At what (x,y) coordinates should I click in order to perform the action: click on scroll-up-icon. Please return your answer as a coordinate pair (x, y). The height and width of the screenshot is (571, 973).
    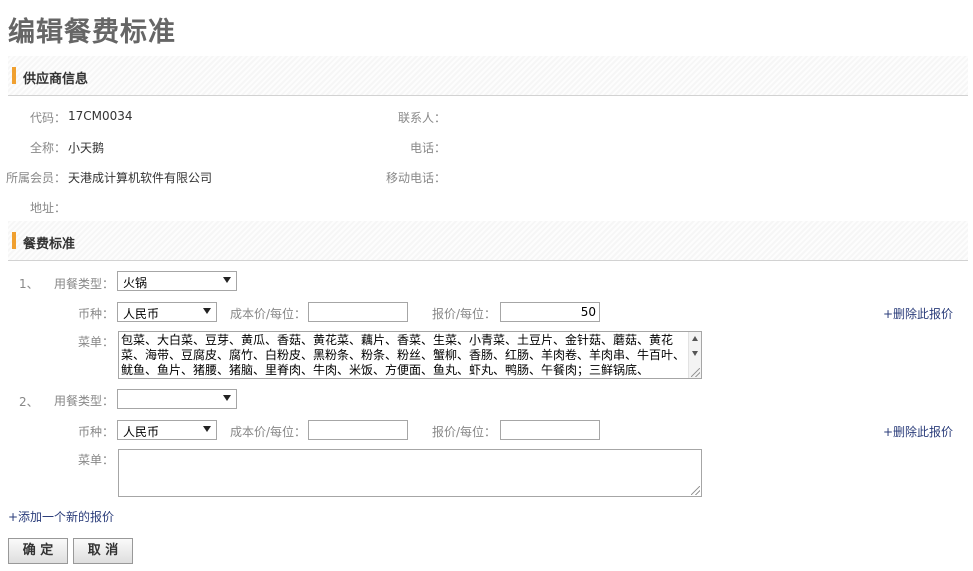
    Looking at the image, I should click on (695, 338).